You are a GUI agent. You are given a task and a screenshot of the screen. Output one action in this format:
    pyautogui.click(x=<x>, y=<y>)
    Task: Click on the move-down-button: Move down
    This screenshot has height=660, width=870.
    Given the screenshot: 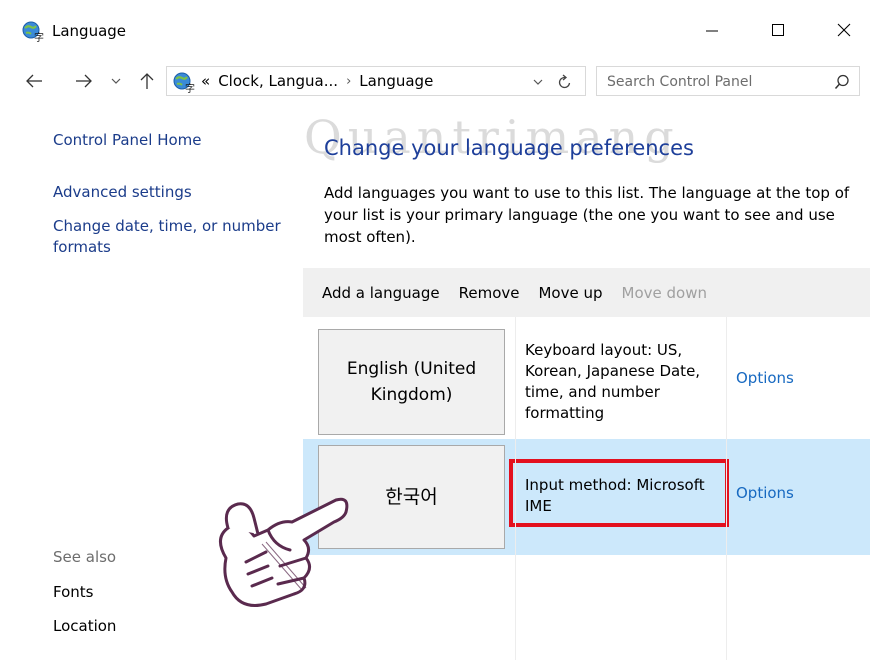 What is the action you would take?
    pyautogui.click(x=664, y=292)
    